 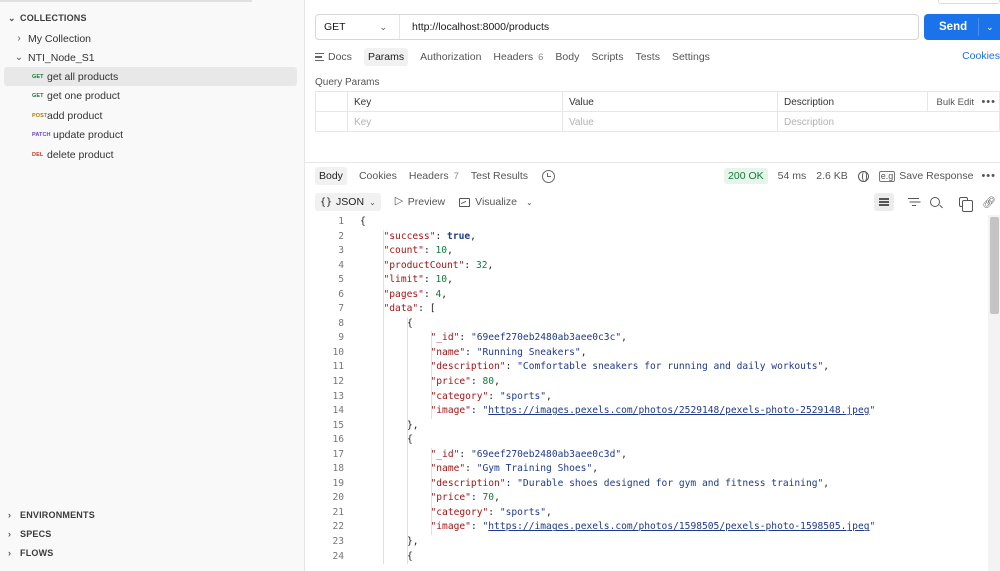 What do you see at coordinates (418, 280) in the screenshot?
I see `code-text: "limit": 10,` at bounding box center [418, 280].